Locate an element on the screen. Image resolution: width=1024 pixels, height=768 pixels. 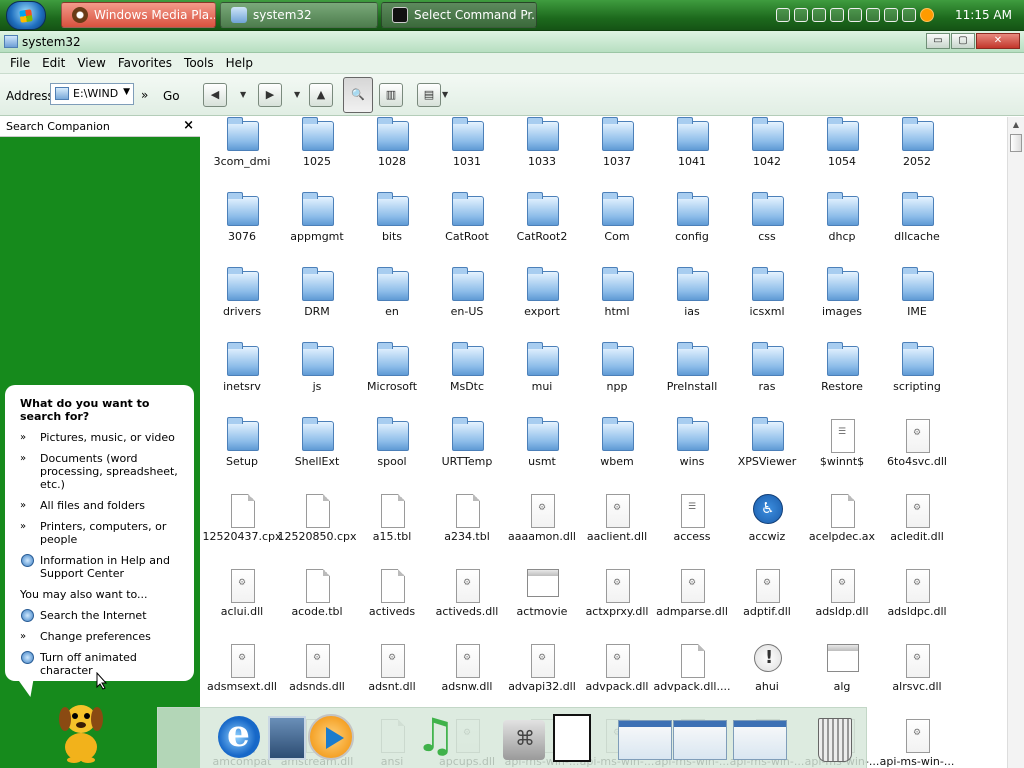
folder-item: 1028 is located at coordinates (392, 155).